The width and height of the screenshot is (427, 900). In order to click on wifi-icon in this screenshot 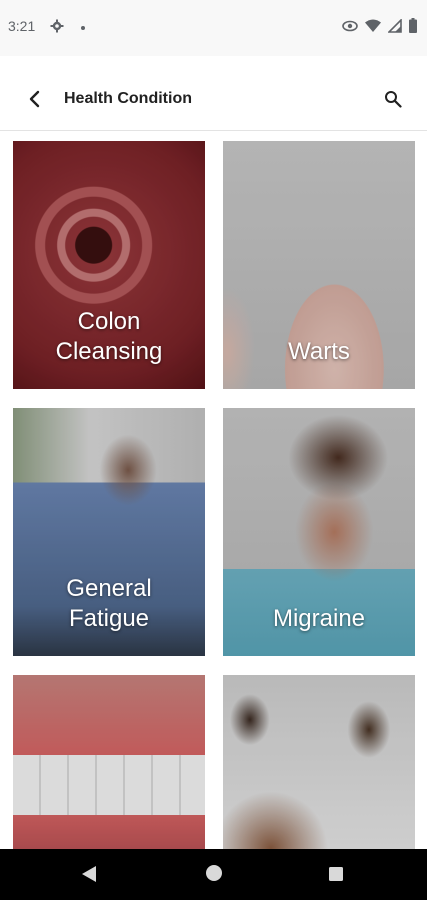, I will do `click(373, 28)`.